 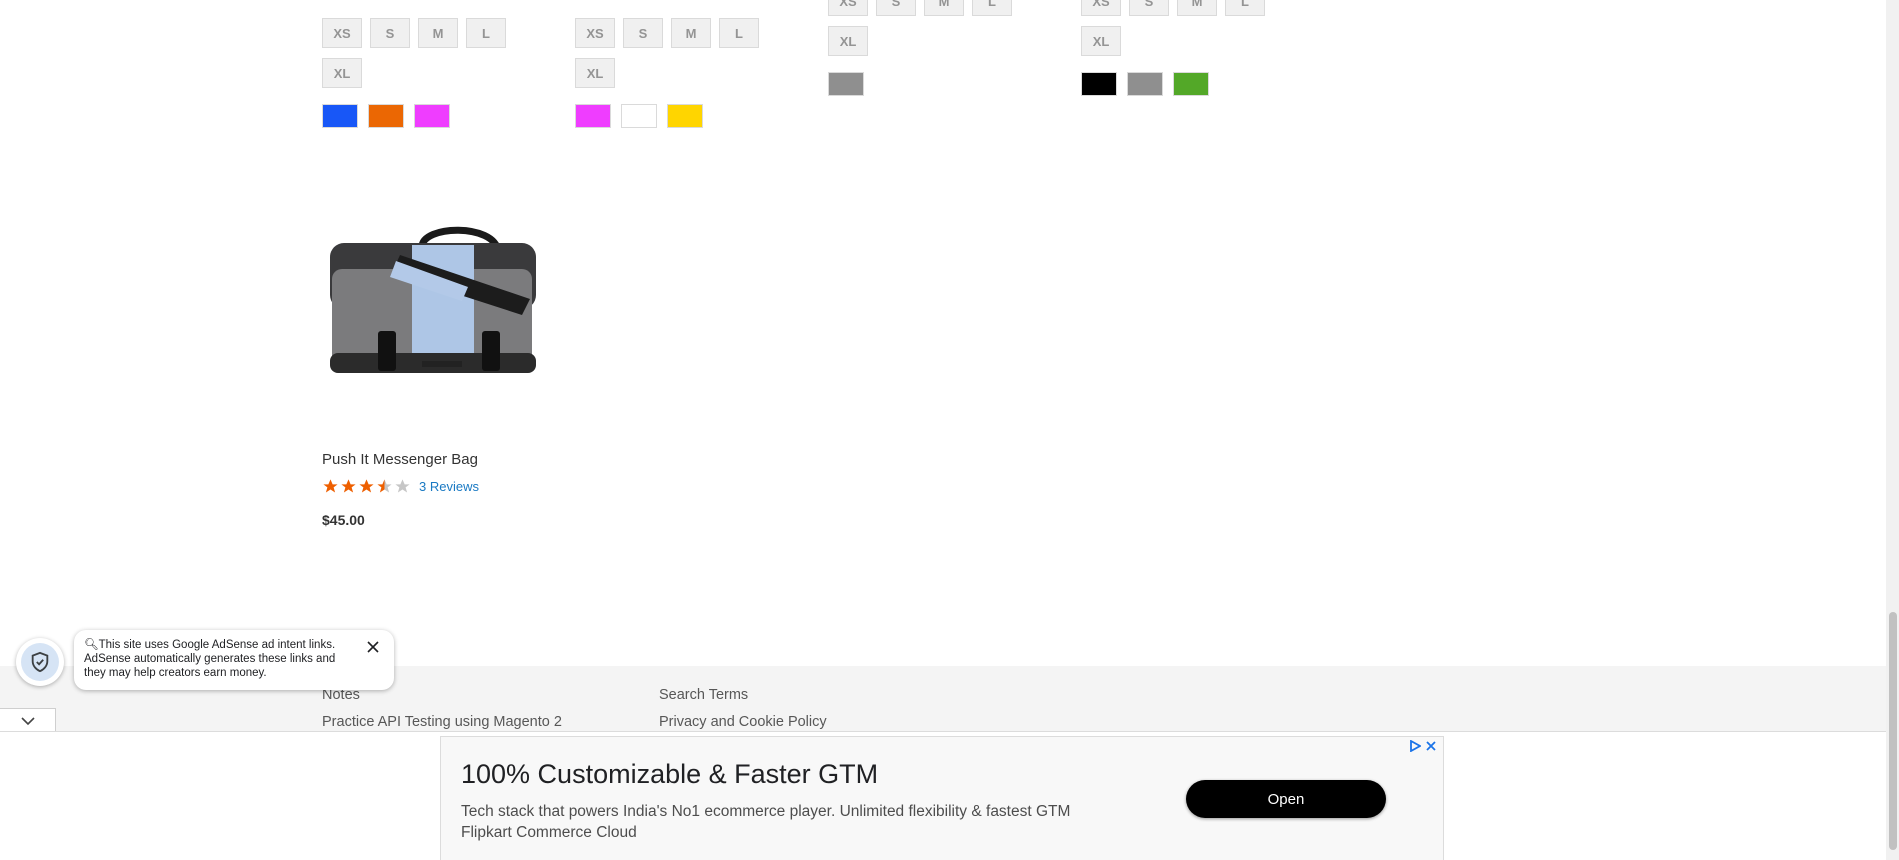 What do you see at coordinates (703, 695) in the screenshot?
I see `footer-link-search-terms: Search Terms` at bounding box center [703, 695].